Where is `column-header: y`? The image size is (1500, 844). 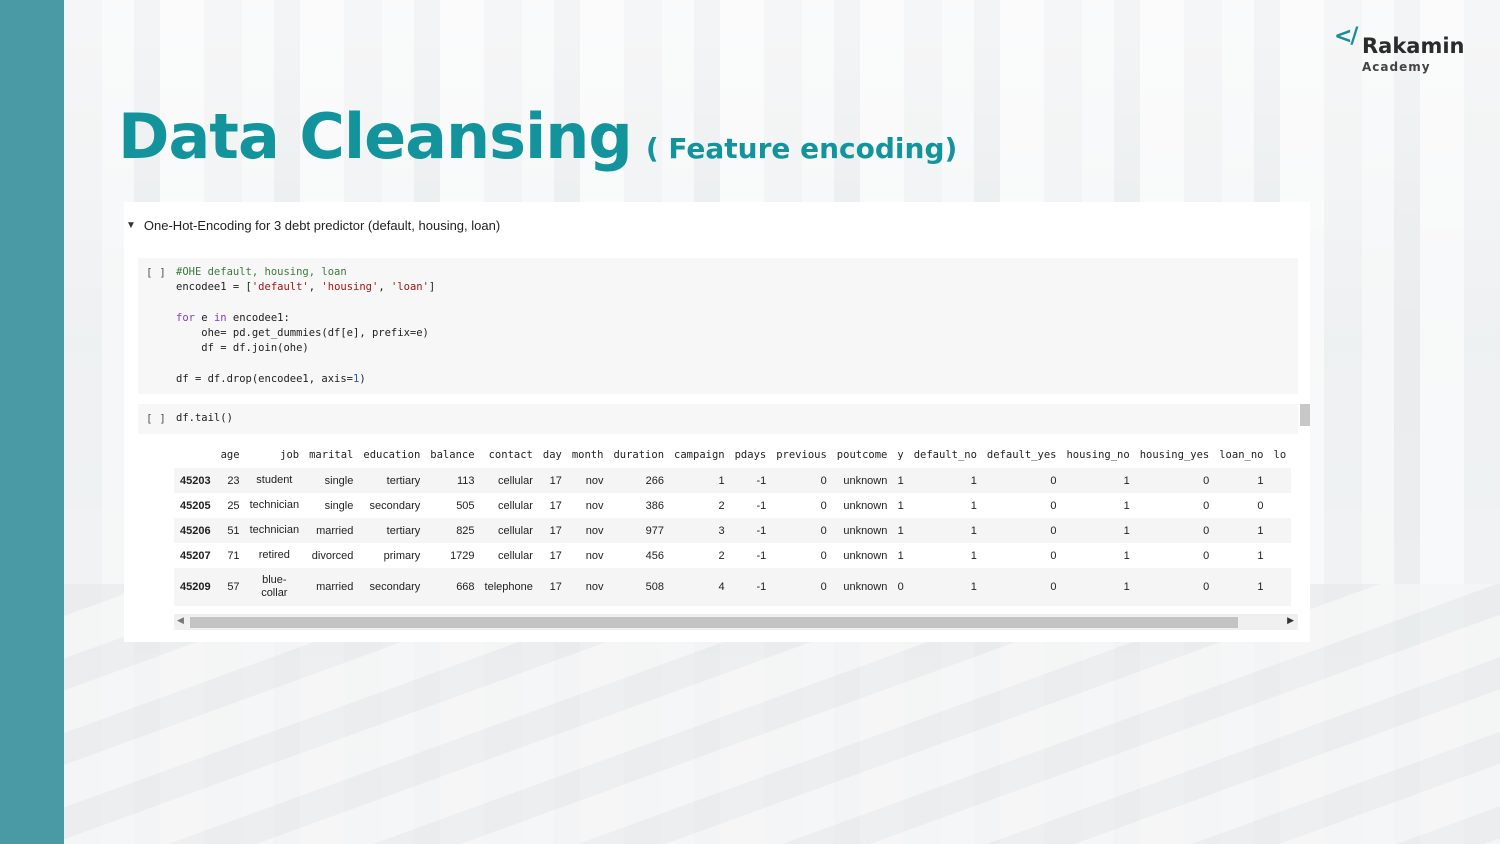
column-header: y is located at coordinates (900, 455).